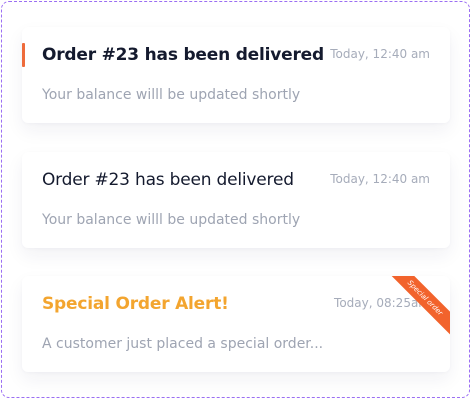  I want to click on unread-indicator, so click(23, 55).